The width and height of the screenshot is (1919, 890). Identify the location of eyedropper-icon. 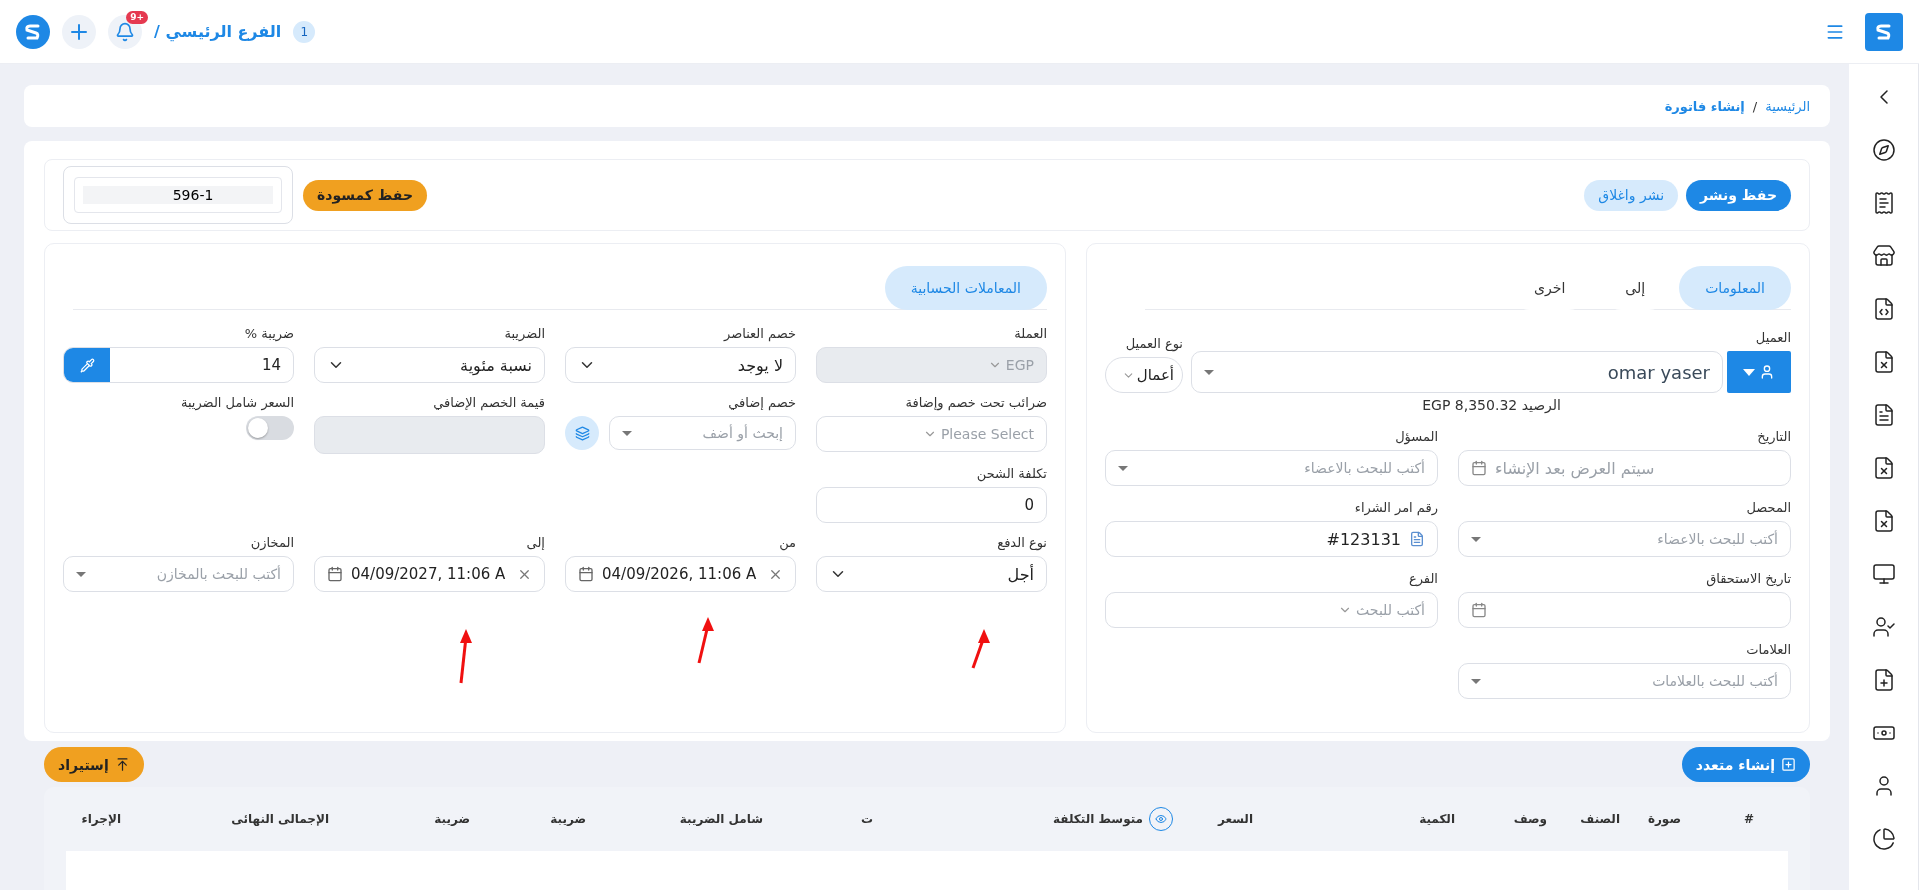
(87, 365).